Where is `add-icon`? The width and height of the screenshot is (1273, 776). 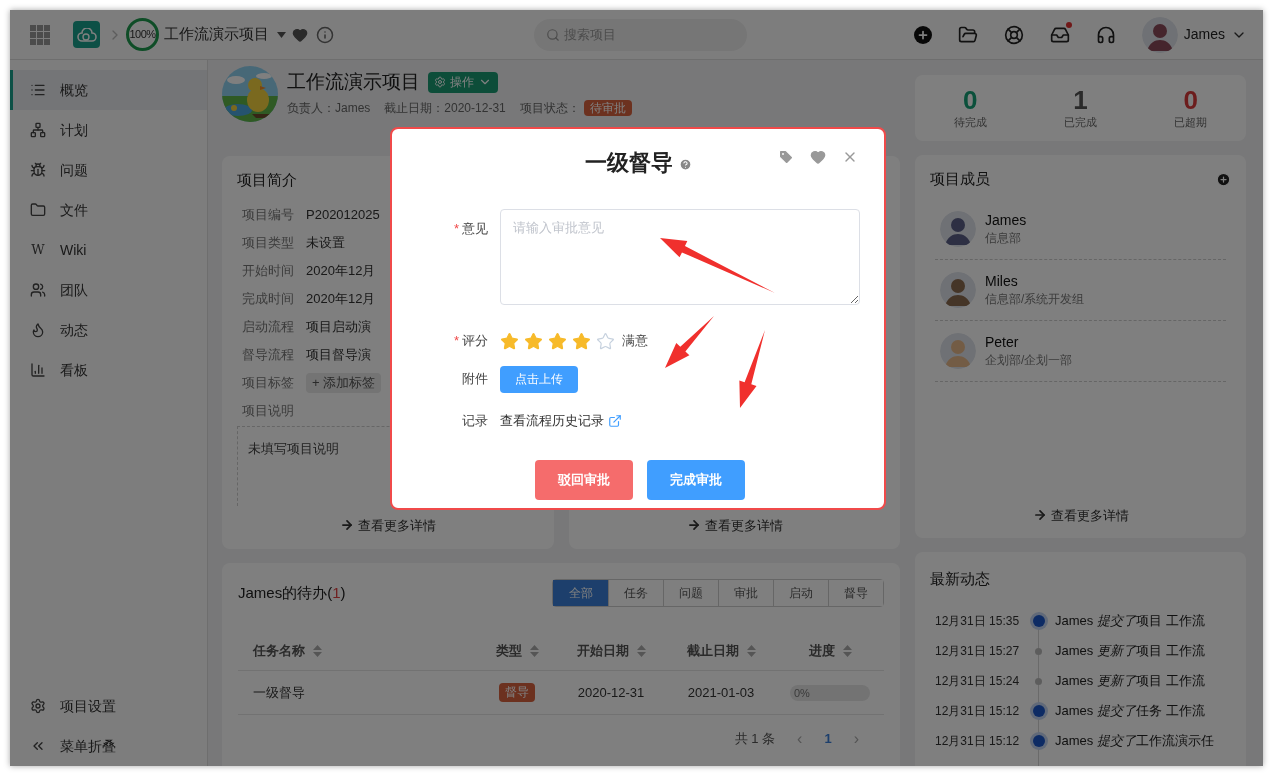 add-icon is located at coordinates (922, 34).